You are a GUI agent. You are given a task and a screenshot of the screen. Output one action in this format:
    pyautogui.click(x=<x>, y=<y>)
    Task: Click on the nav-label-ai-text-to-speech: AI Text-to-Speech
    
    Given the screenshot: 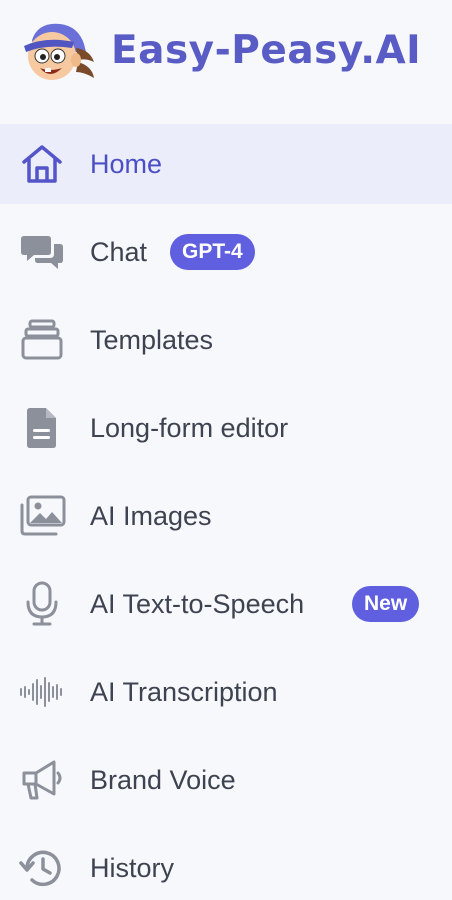 What is the action you would take?
    pyautogui.click(x=197, y=604)
    